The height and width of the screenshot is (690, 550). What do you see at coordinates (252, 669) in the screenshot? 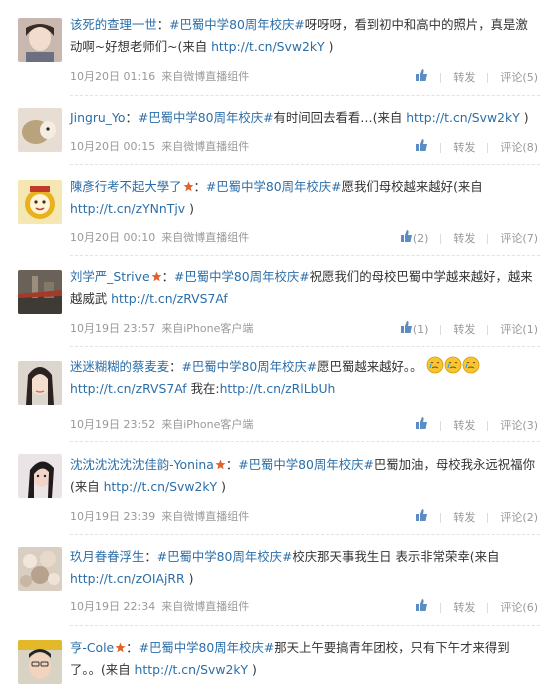
I see `post-tail: )` at bounding box center [252, 669].